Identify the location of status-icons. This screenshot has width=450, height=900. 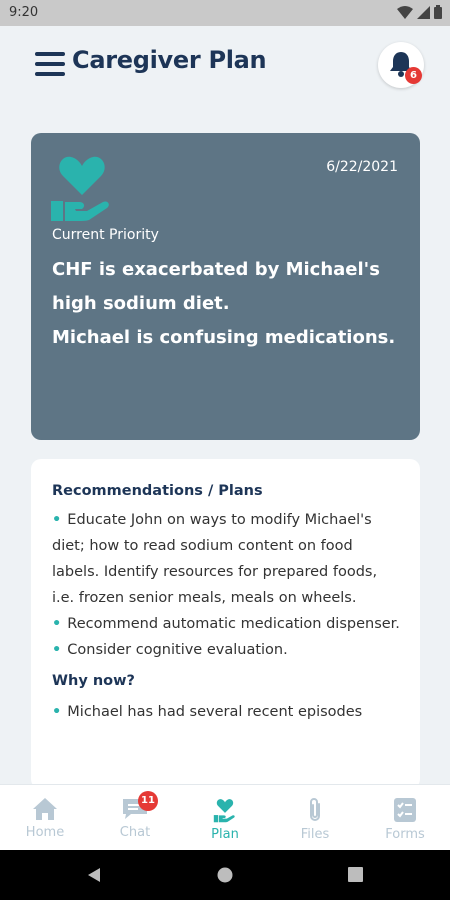
(419, 12).